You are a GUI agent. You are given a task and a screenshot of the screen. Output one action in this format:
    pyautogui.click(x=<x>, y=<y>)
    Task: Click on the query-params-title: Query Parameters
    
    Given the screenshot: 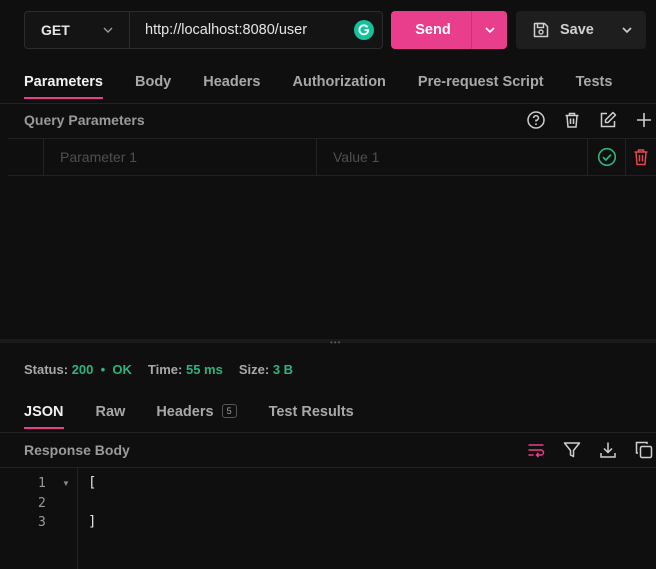 What is the action you would take?
    pyautogui.click(x=84, y=120)
    